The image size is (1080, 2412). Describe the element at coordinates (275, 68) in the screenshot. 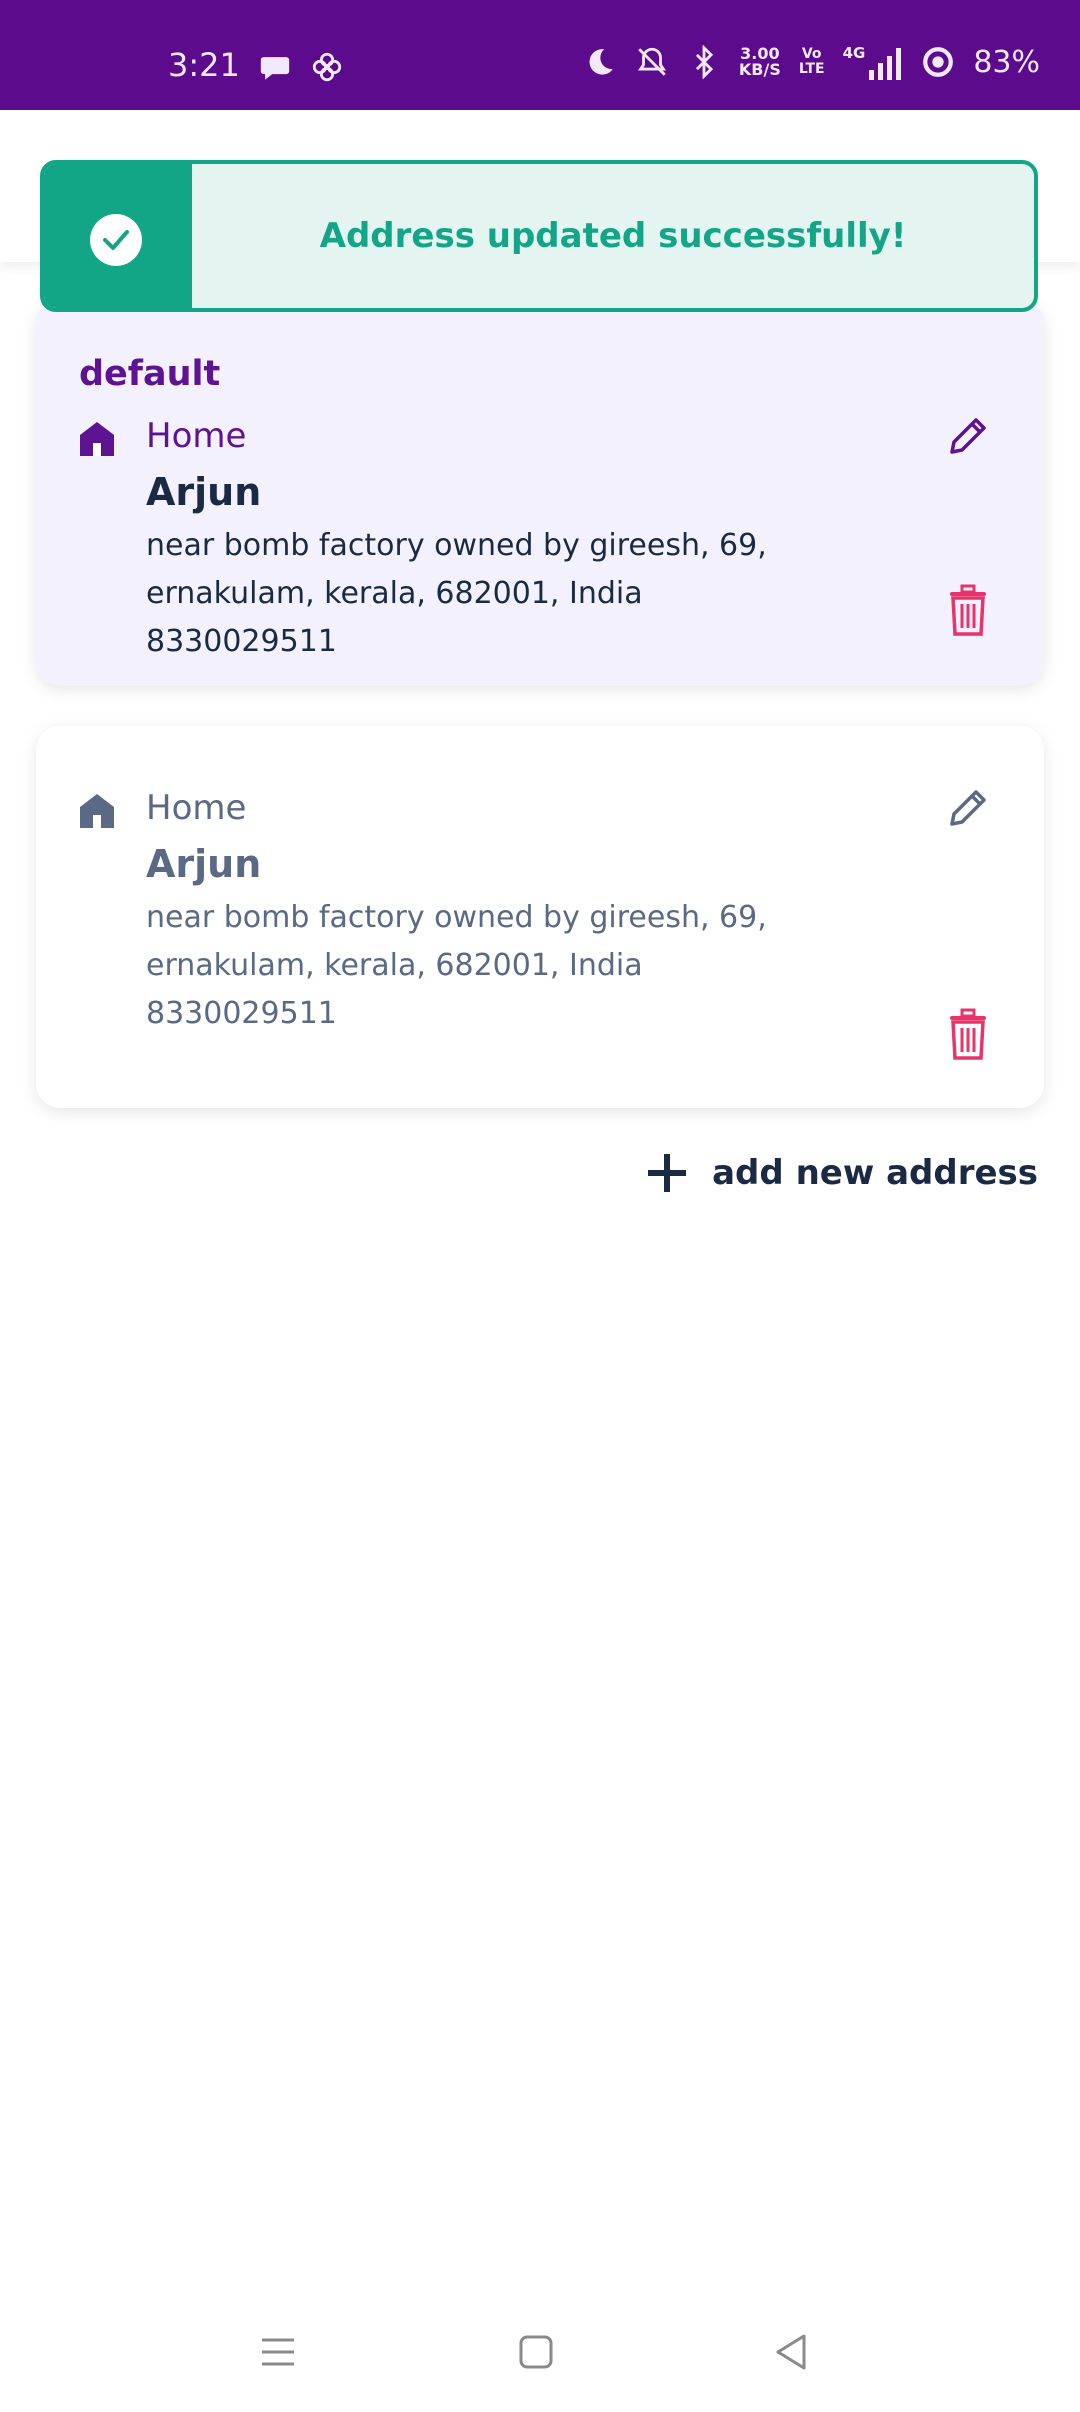

I see `chat-bubble-icon` at that location.